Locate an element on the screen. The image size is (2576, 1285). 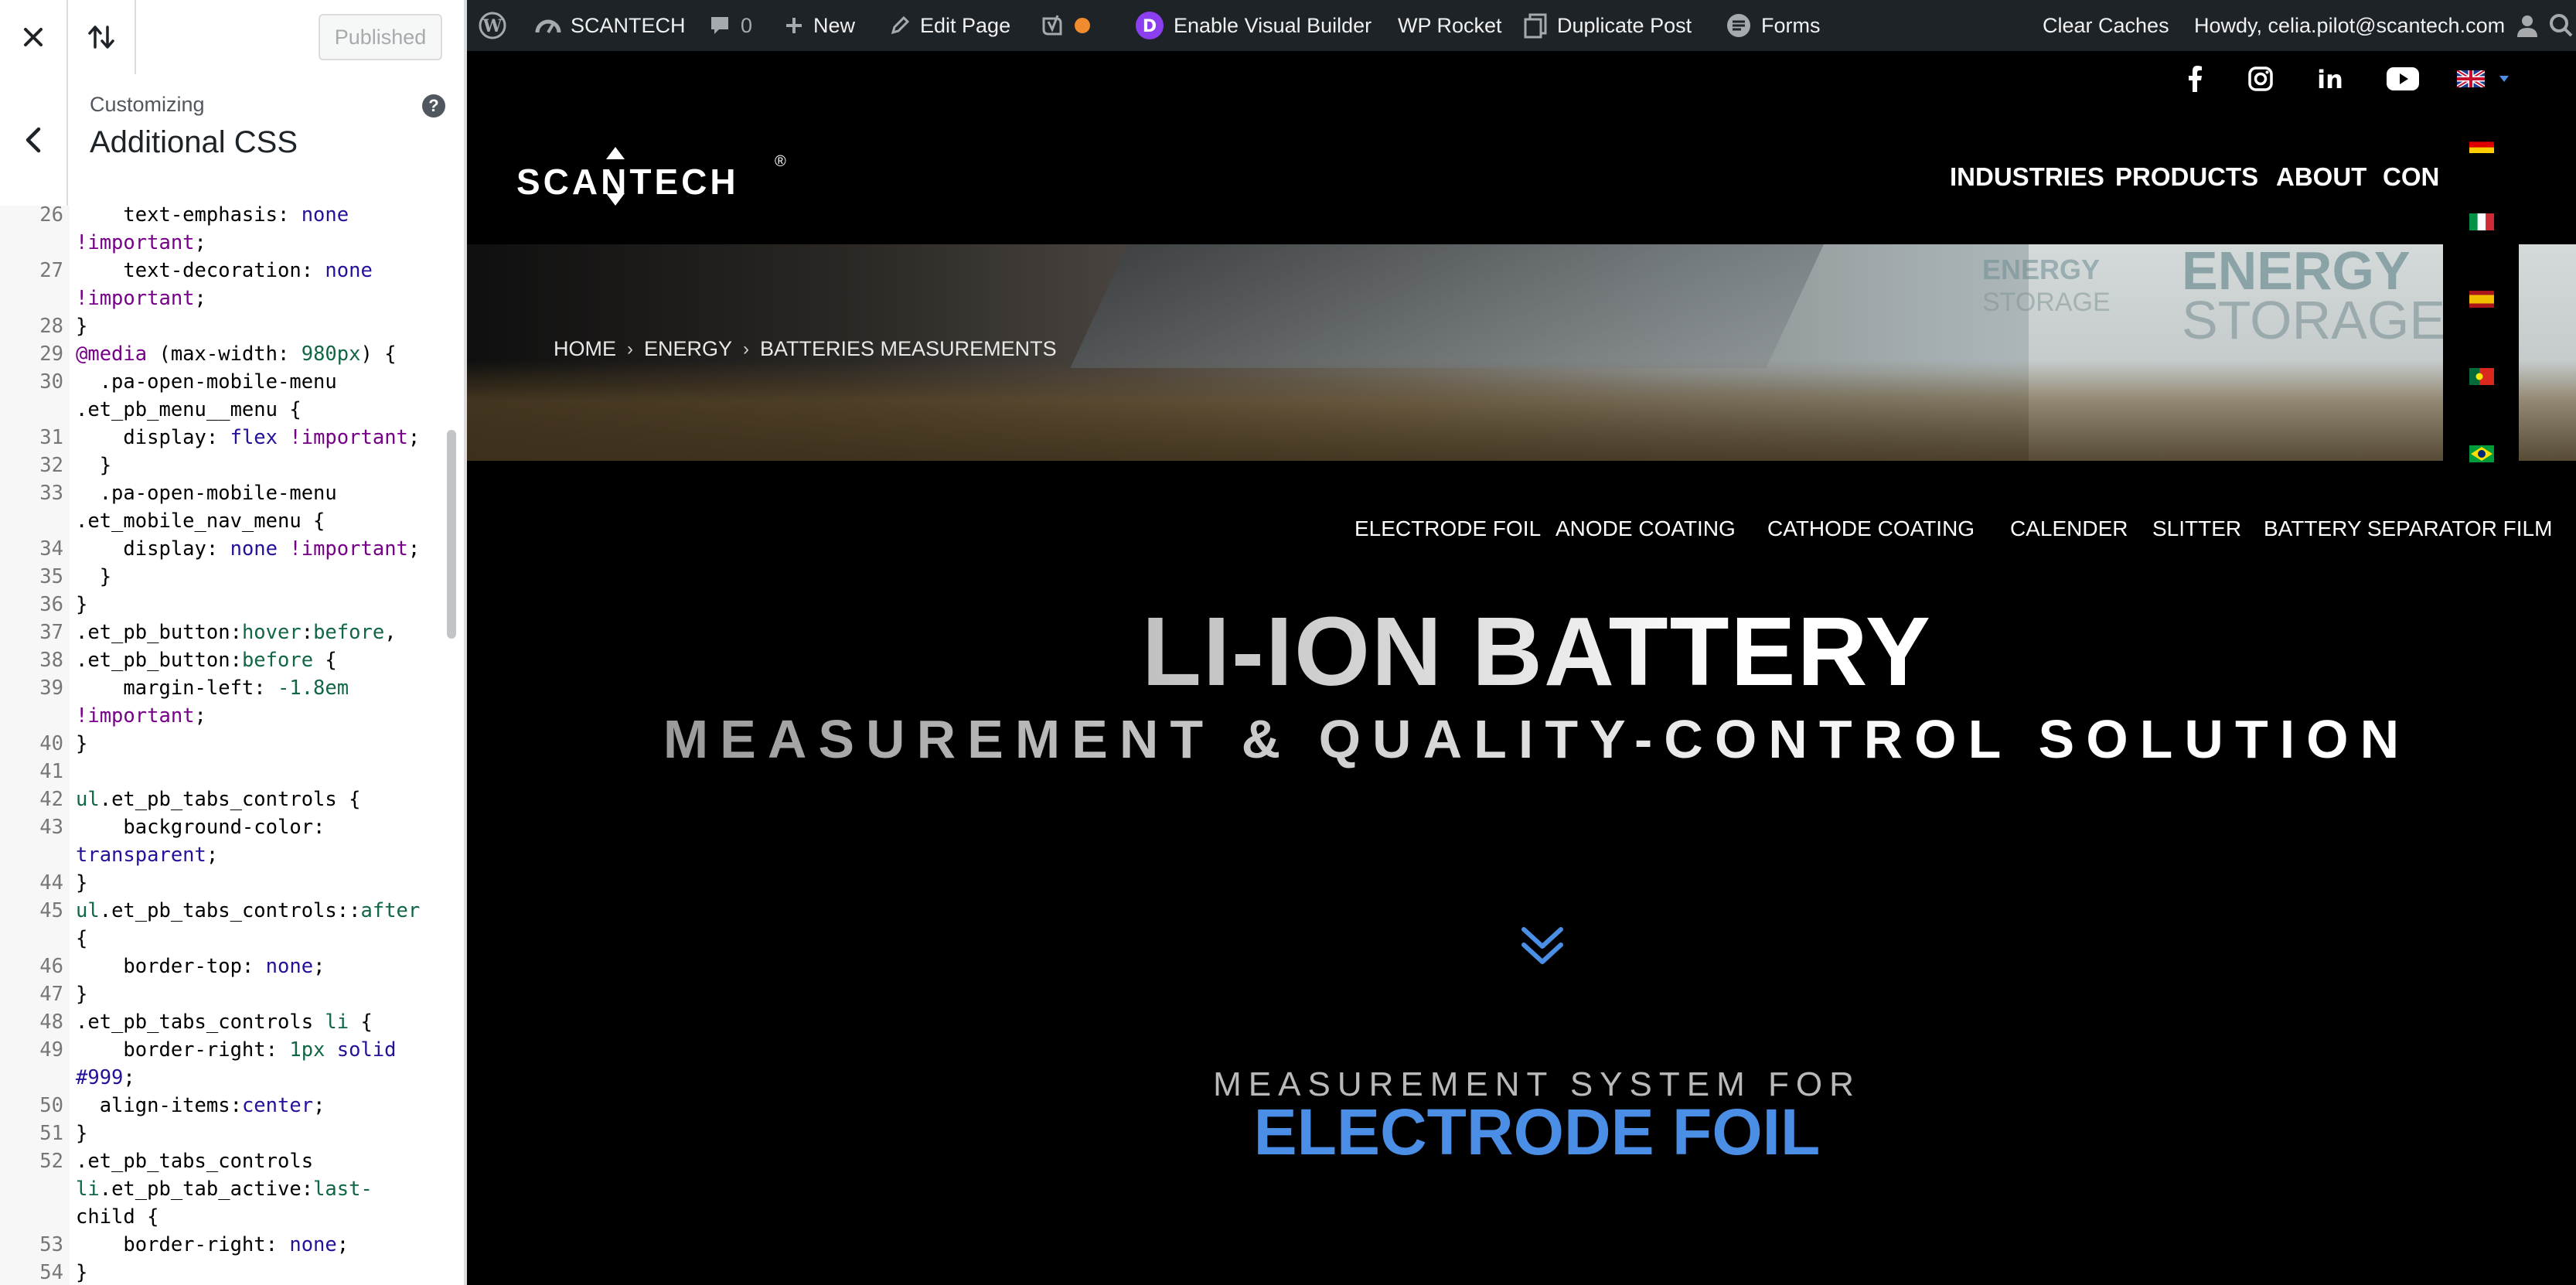
subnav-calender: CALENDER is located at coordinates (2069, 528).